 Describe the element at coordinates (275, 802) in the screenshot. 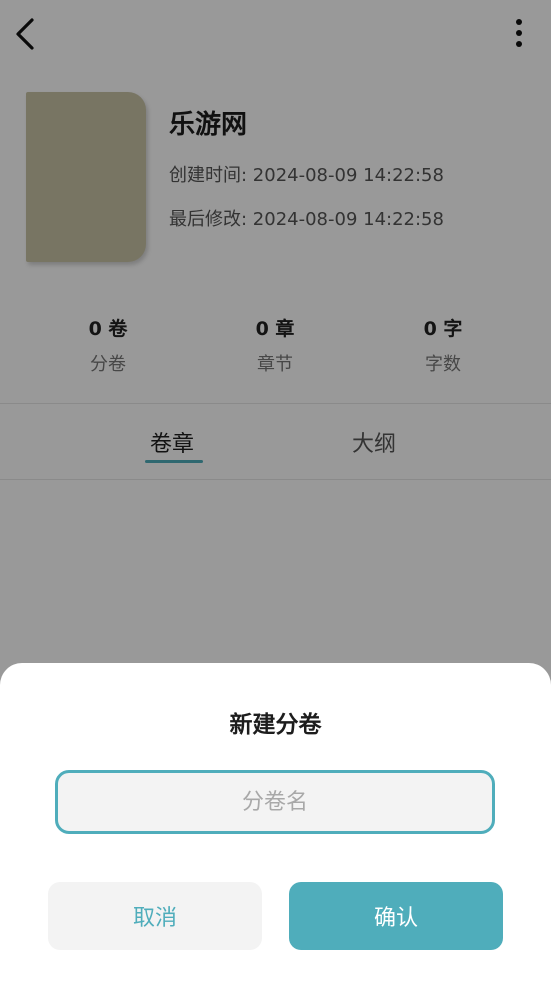

I see `volume-name-input` at that location.